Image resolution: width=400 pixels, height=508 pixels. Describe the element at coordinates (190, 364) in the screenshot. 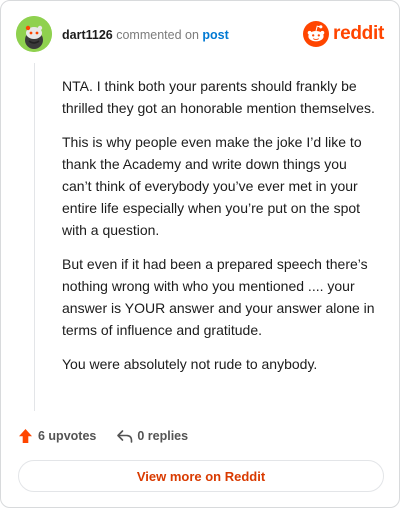

I see `comment-paragraph: You were absolutely not rude to anybody.` at that location.